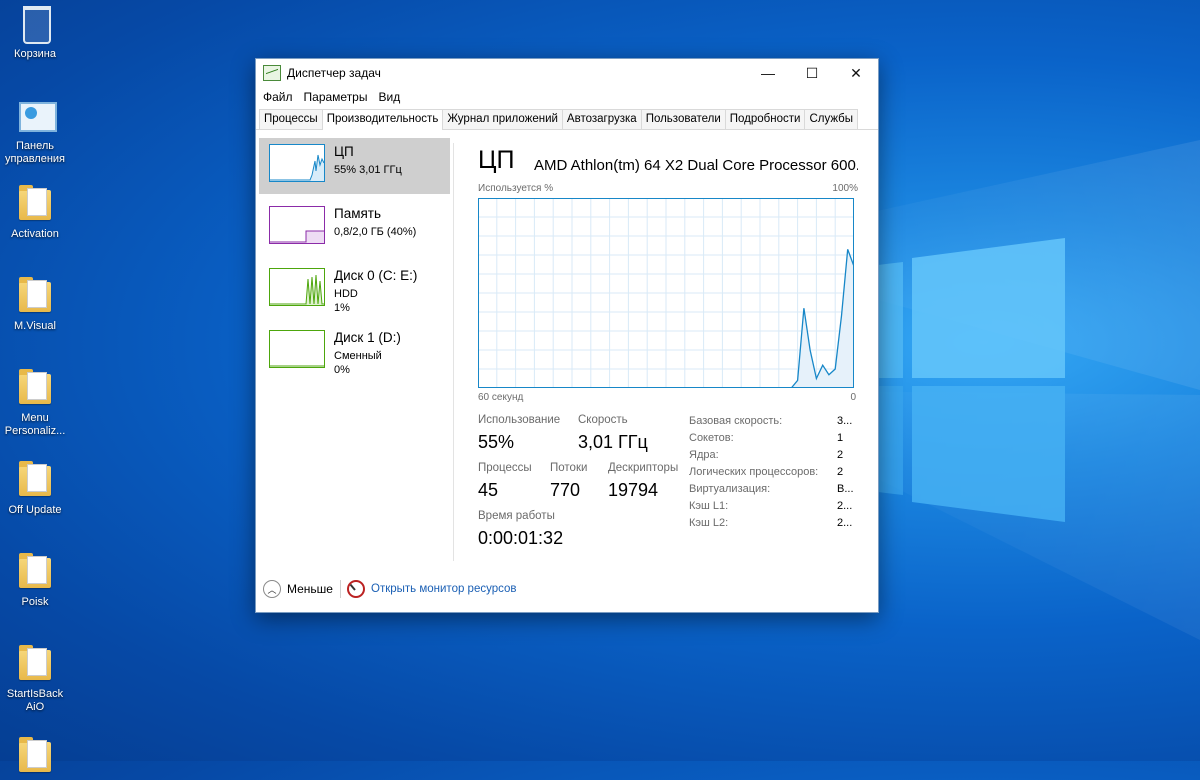 The height and width of the screenshot is (780, 1200). I want to click on uptime-label: Время работы, so click(516, 516).